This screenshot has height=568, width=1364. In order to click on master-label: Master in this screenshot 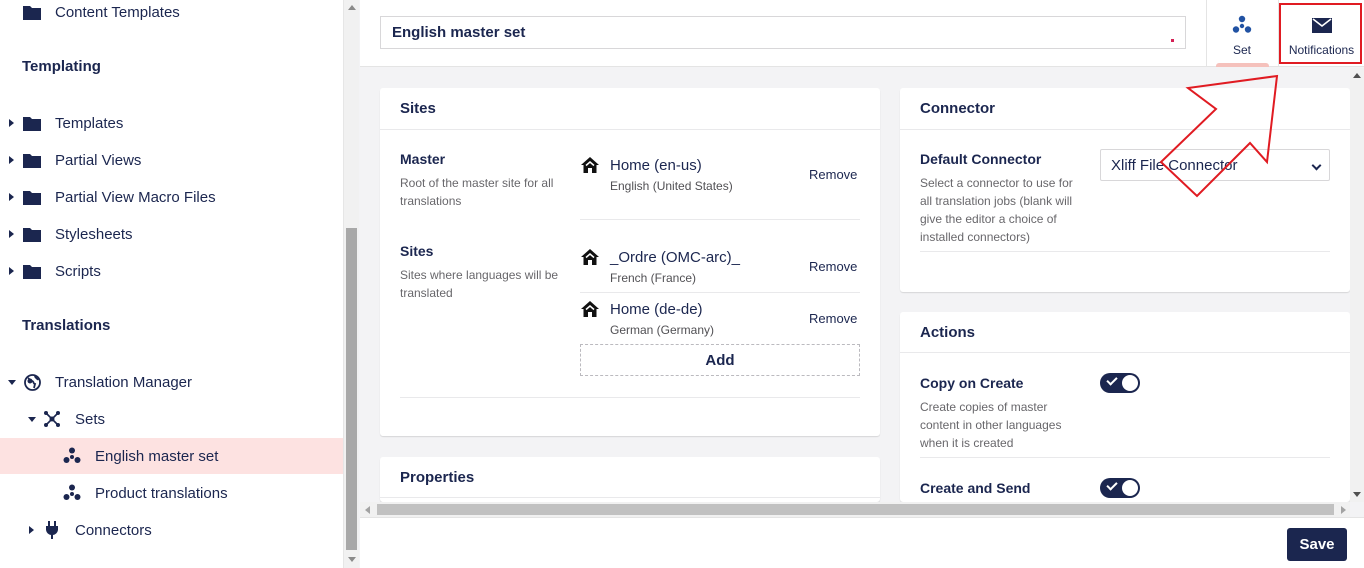, I will do `click(423, 159)`.